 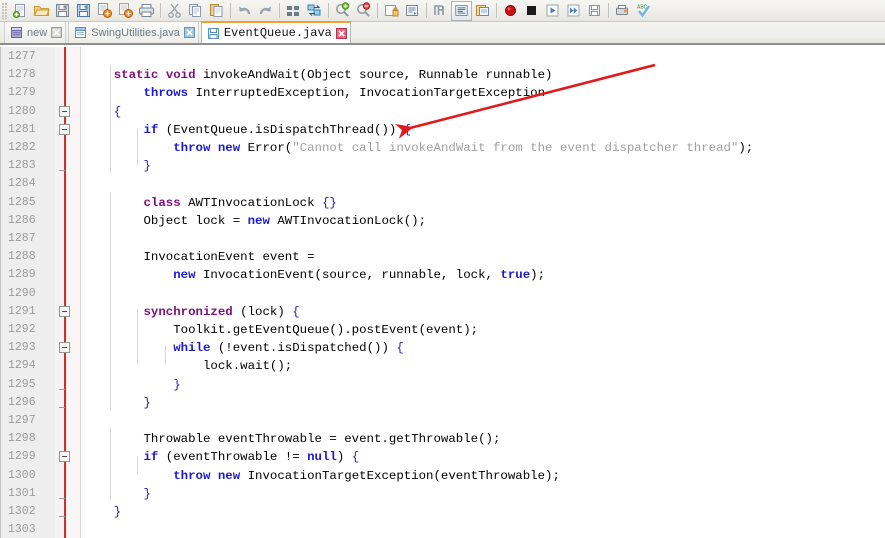 What do you see at coordinates (442, 348) in the screenshot?
I see `code-row: 1293 while (!event.isDispatched()) {` at bounding box center [442, 348].